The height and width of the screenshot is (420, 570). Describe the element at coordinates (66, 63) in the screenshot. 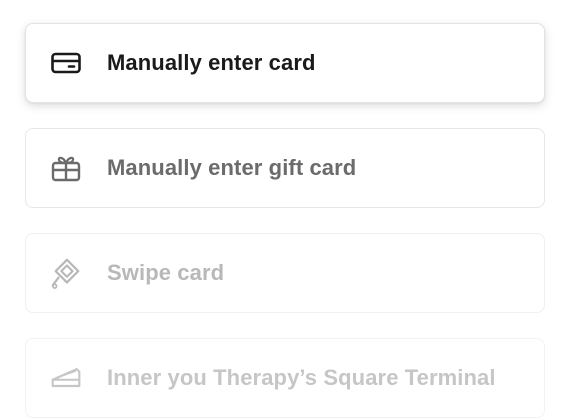

I see `credit-card-icon` at that location.